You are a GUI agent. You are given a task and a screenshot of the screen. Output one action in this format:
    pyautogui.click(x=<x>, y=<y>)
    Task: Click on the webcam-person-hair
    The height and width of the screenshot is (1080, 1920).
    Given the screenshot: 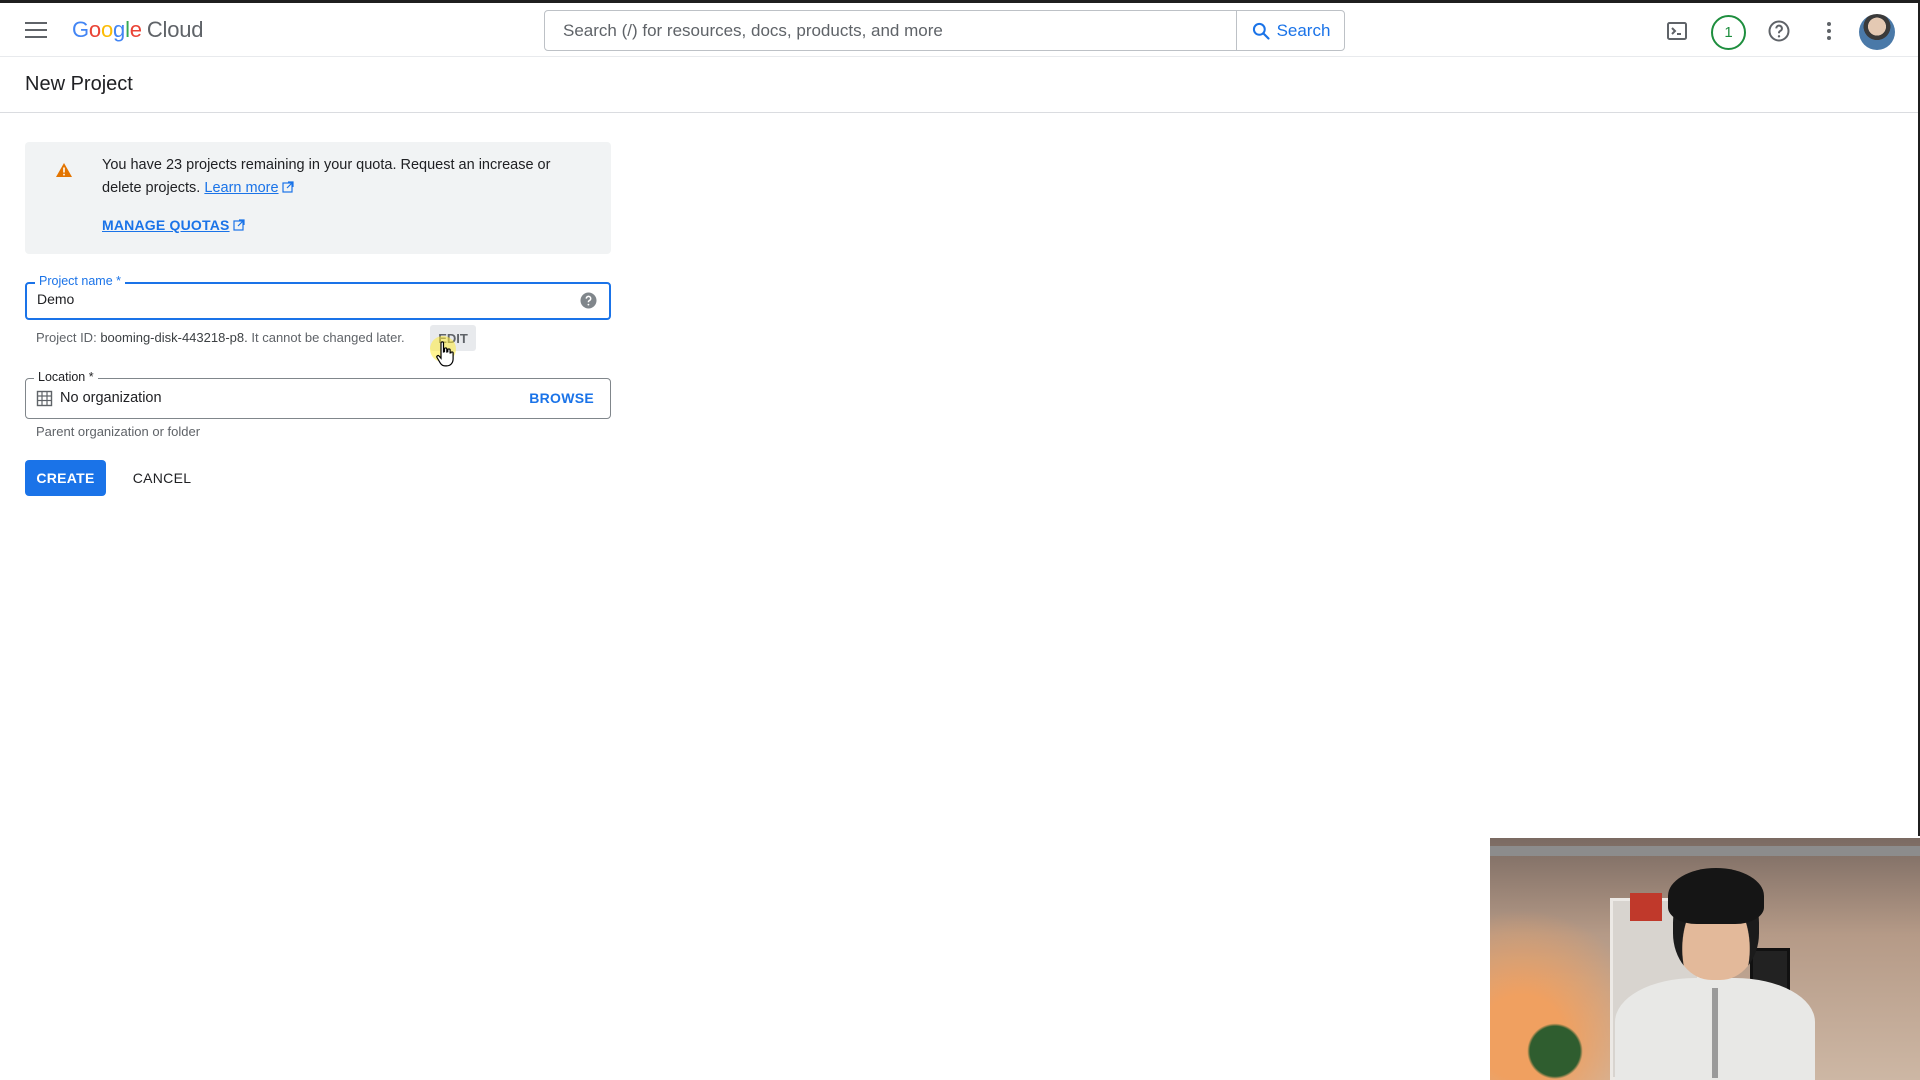 What is the action you would take?
    pyautogui.click(x=1716, y=896)
    